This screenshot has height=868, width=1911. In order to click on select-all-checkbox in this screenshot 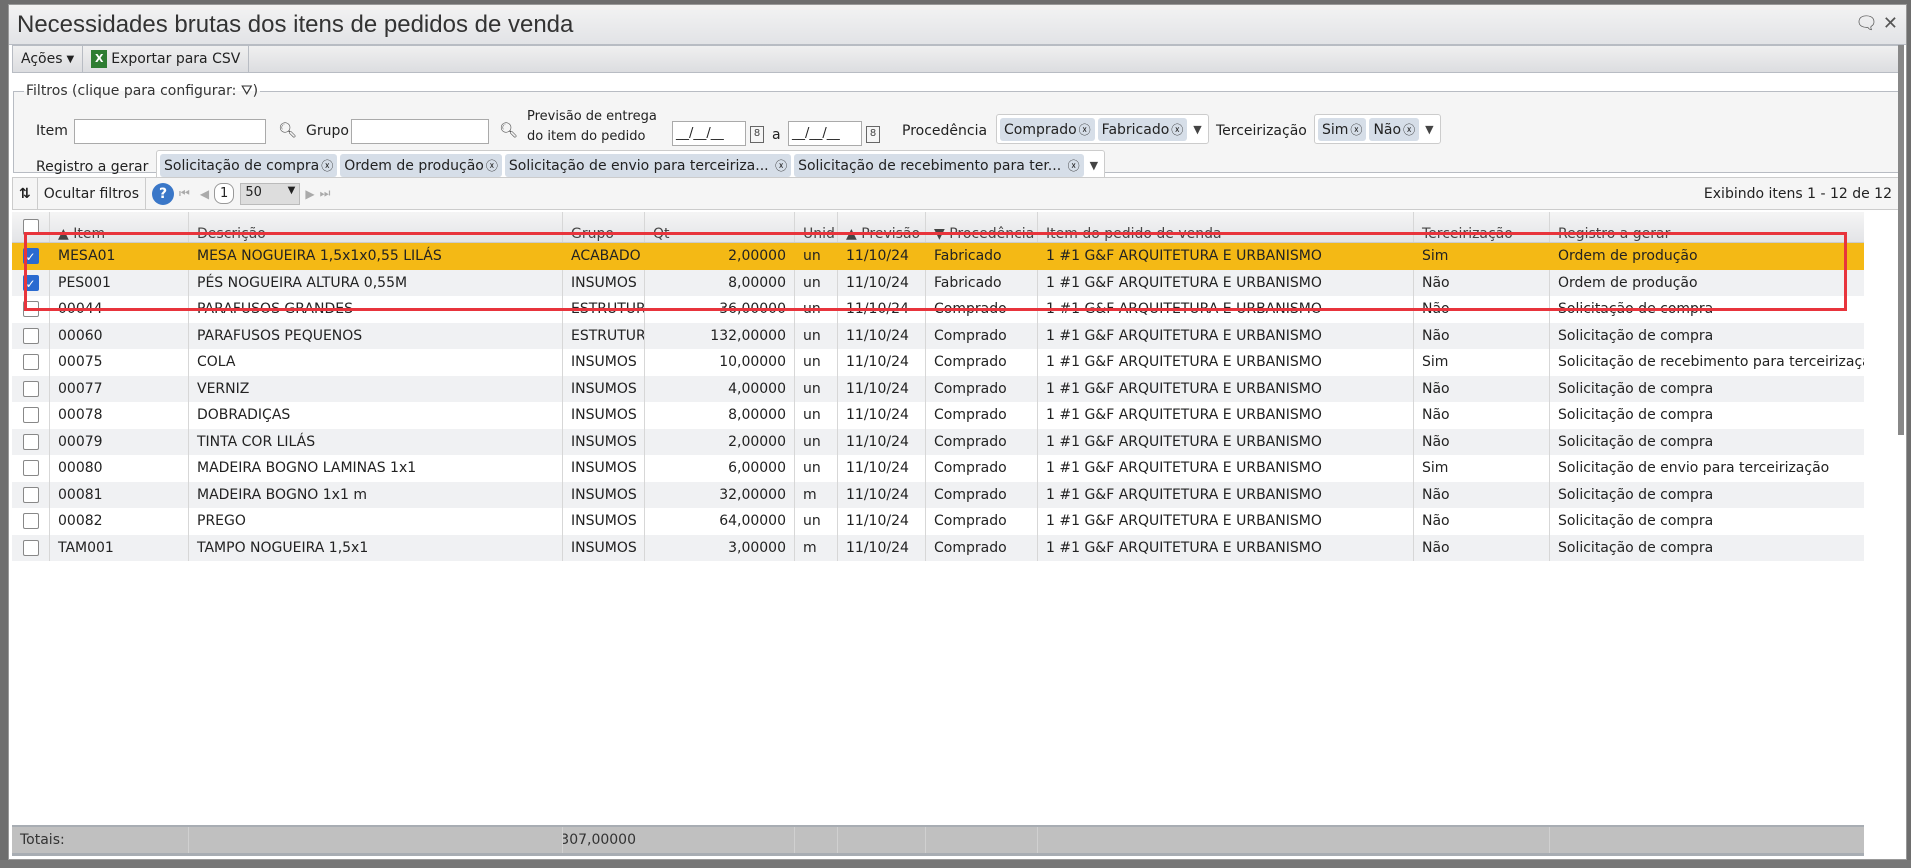, I will do `click(30, 227)`.